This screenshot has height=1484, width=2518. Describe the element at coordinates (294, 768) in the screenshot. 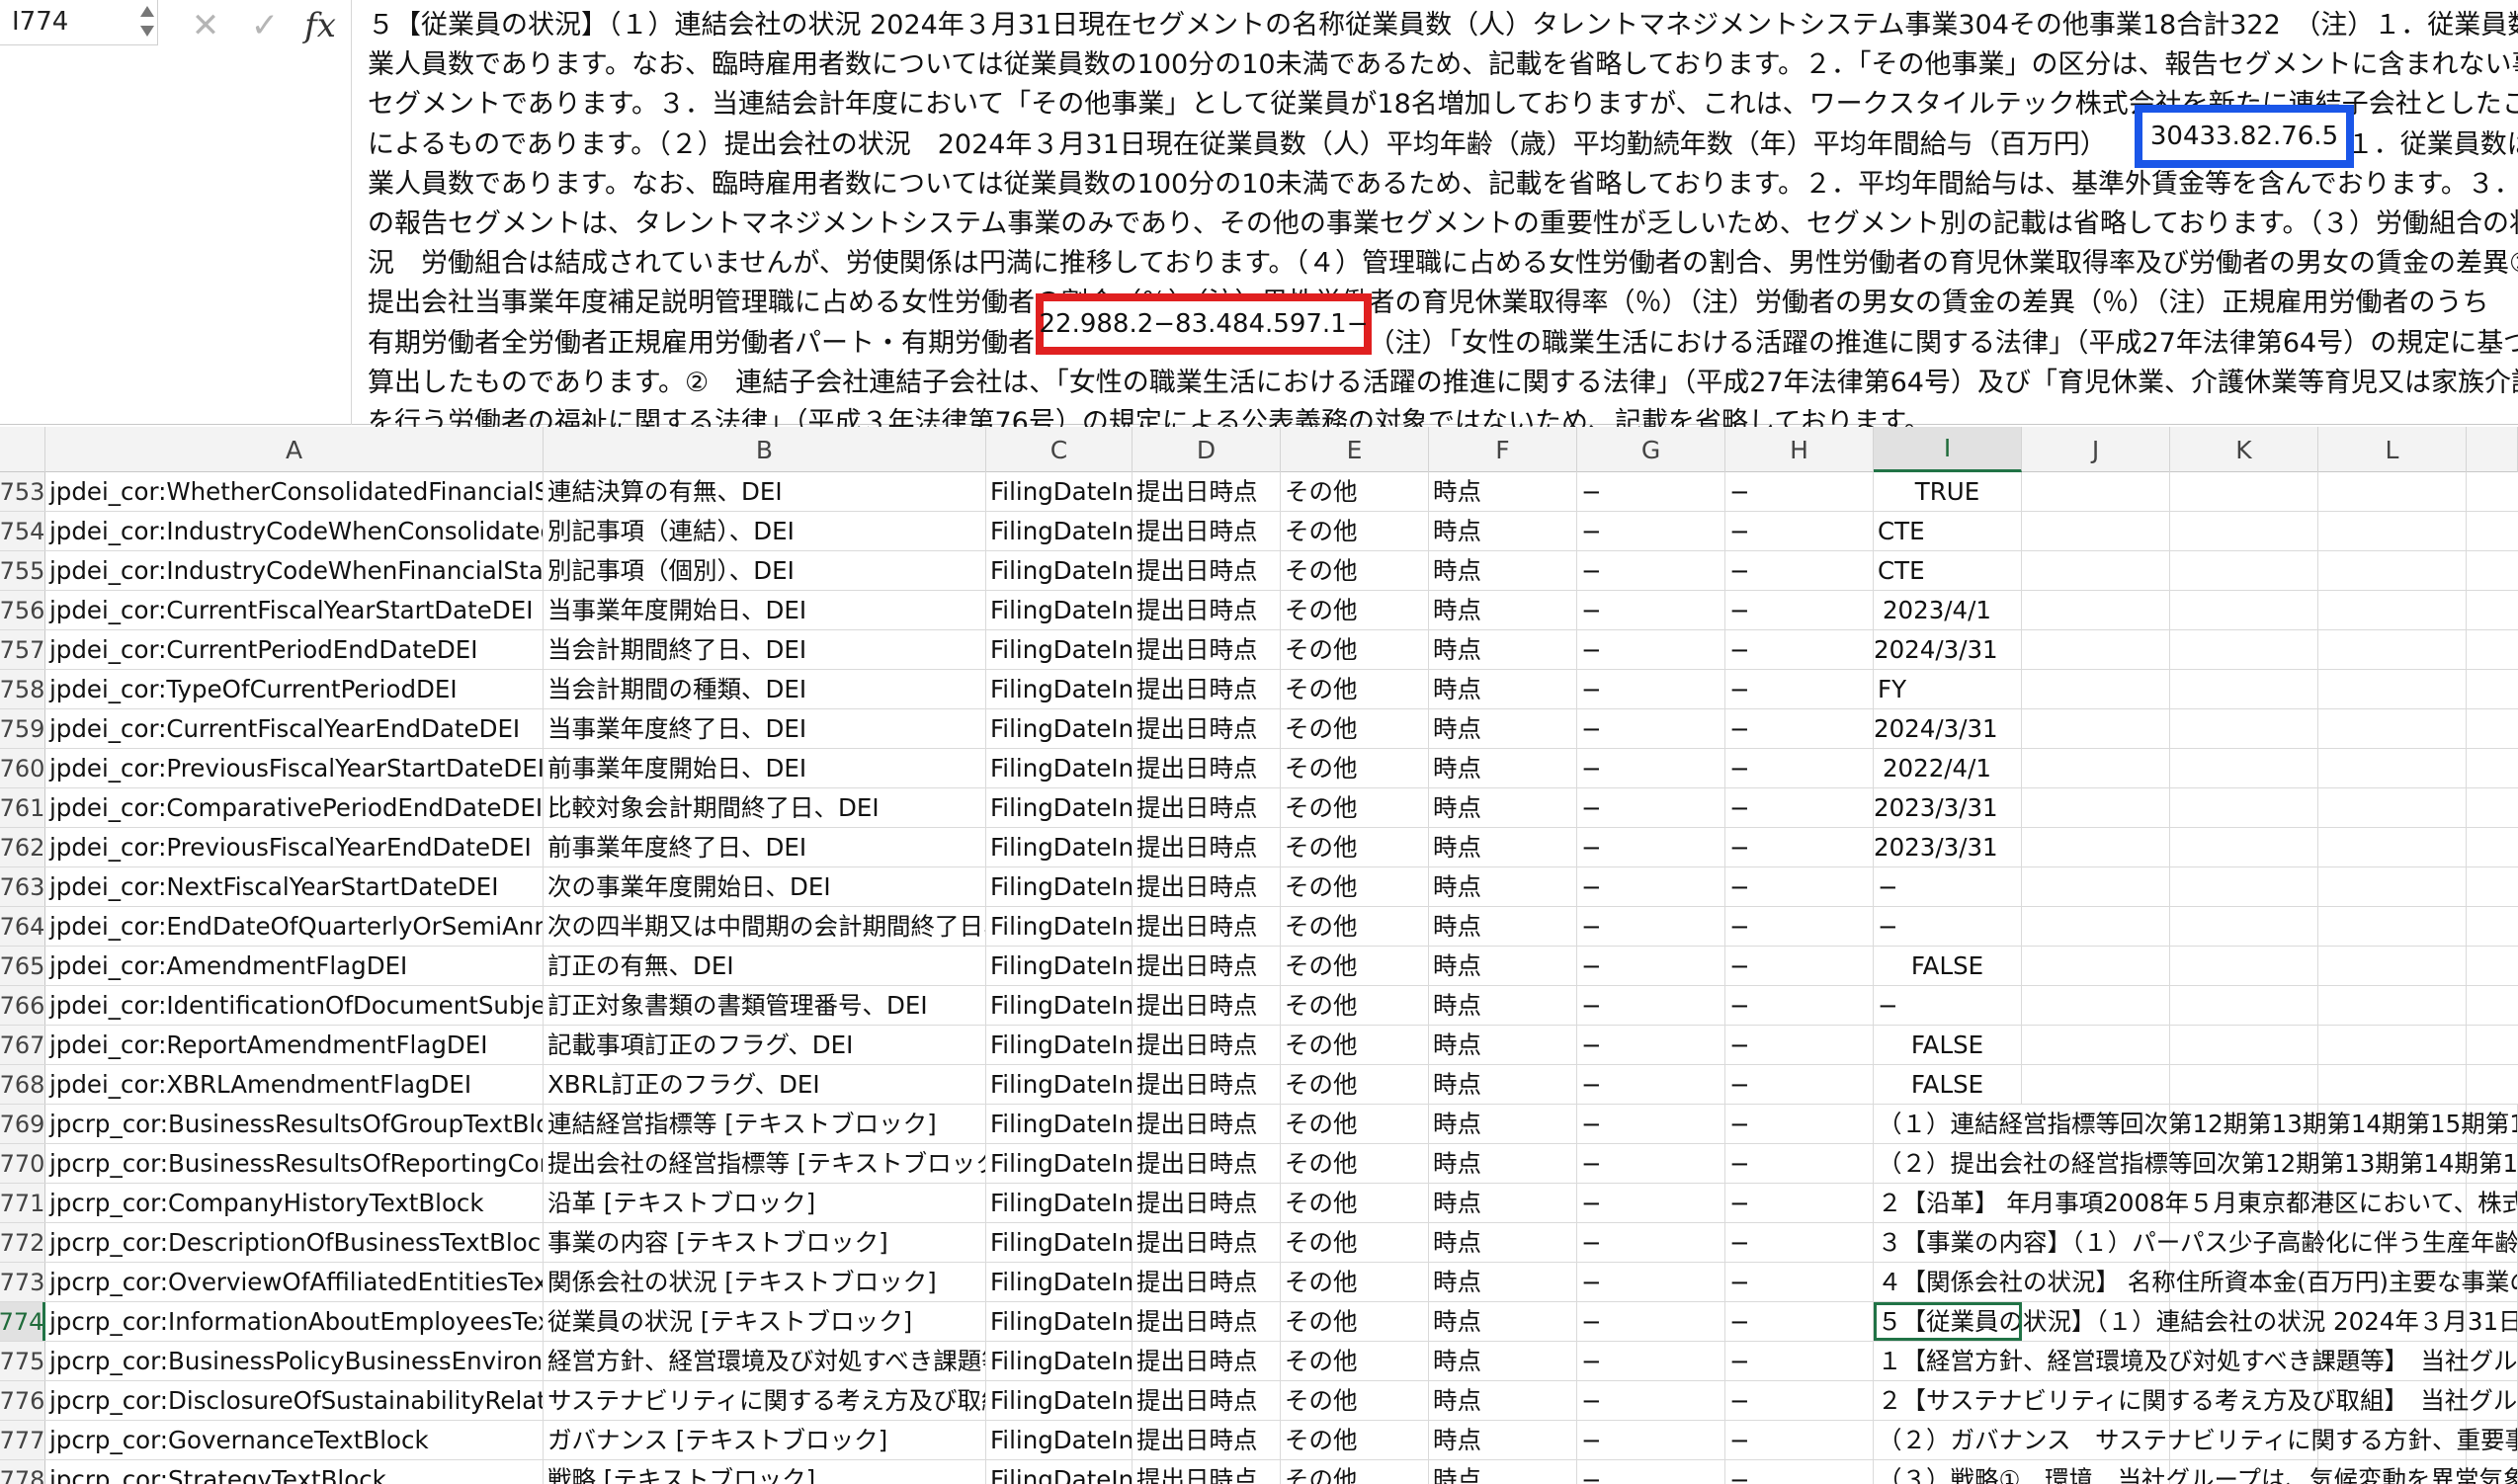

I see `cell-a: jpdei_cor:PreviousFiscalYearStartDateDEI` at that location.